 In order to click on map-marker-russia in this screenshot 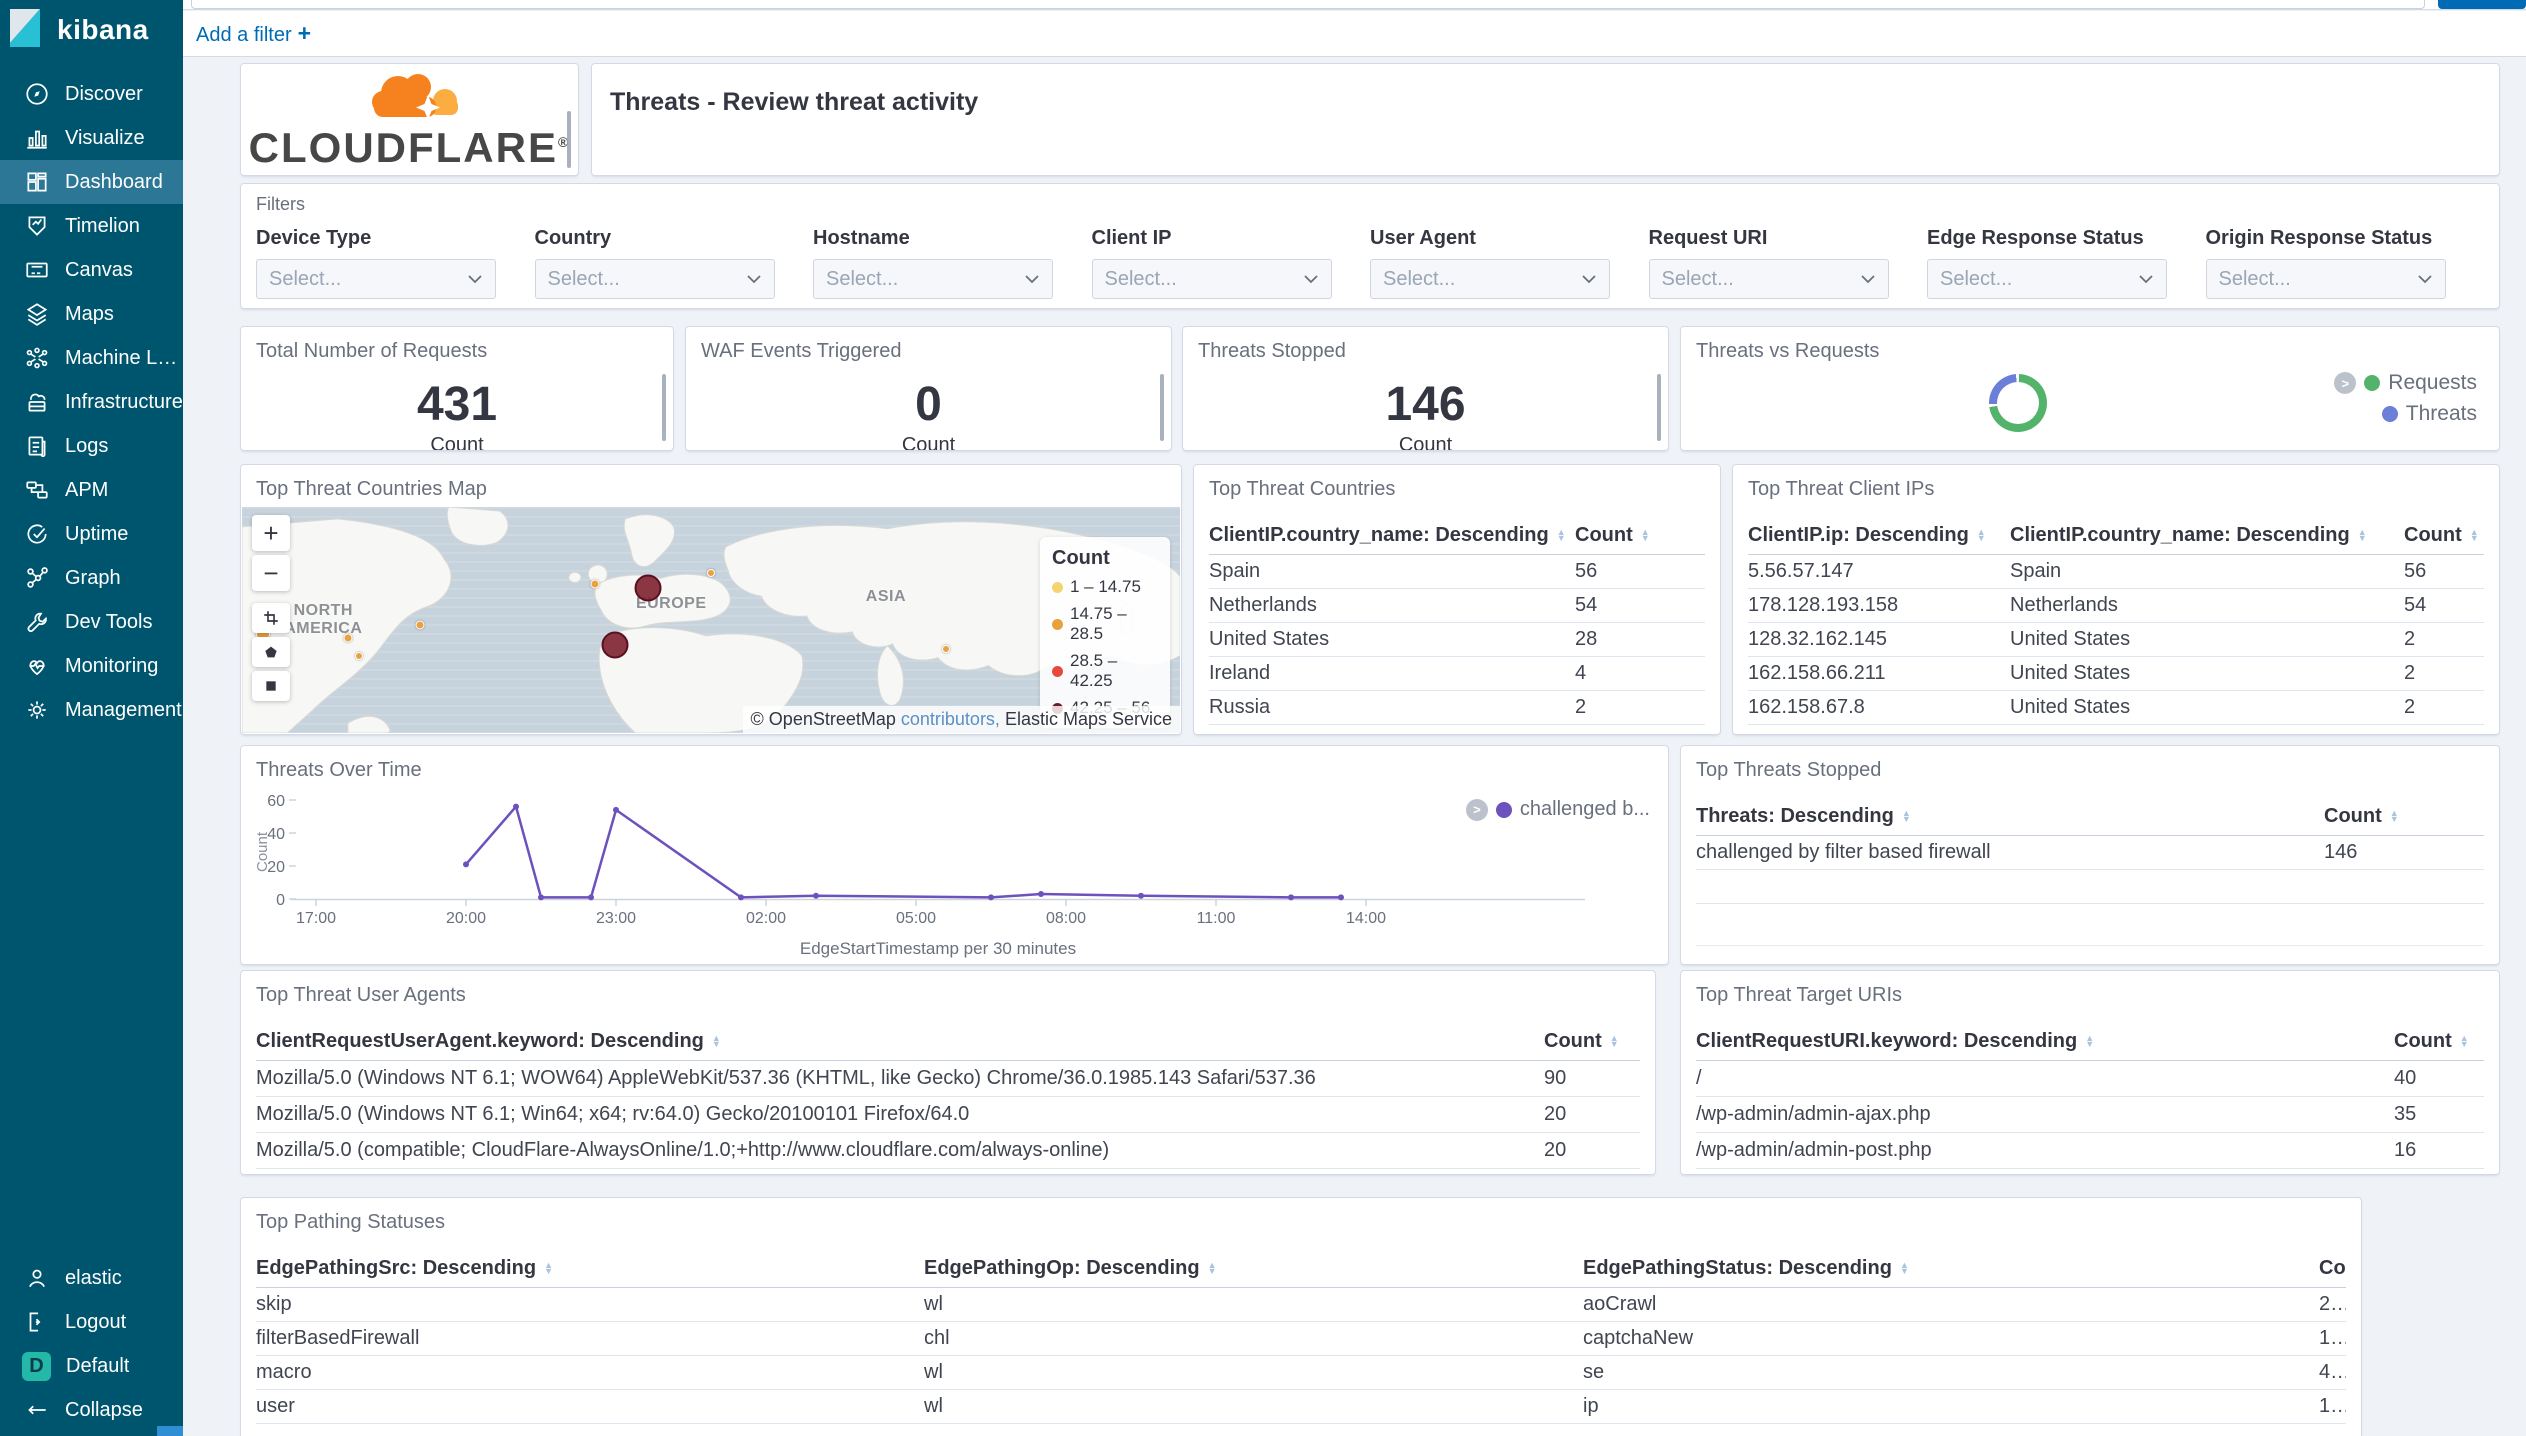, I will do `click(711, 572)`.